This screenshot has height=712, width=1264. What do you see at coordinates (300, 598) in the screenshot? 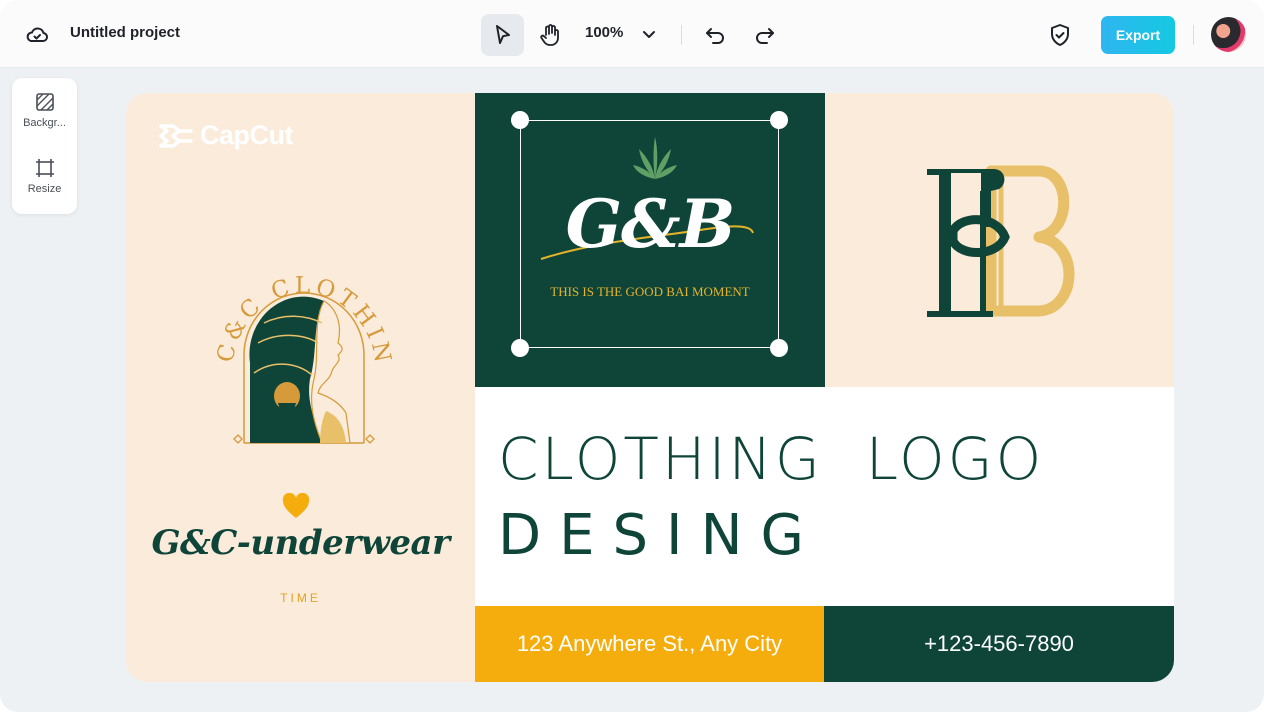
I see `brand-subtitle: TIME` at bounding box center [300, 598].